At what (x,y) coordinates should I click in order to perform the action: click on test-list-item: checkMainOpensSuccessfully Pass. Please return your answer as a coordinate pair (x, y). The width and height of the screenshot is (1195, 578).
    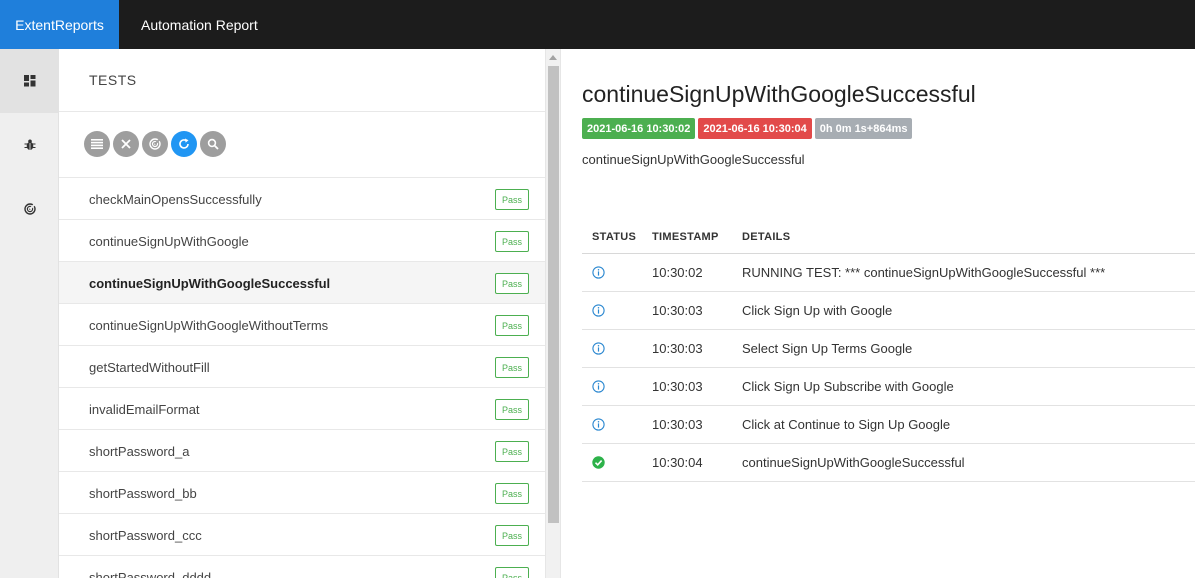
    Looking at the image, I should click on (302, 199).